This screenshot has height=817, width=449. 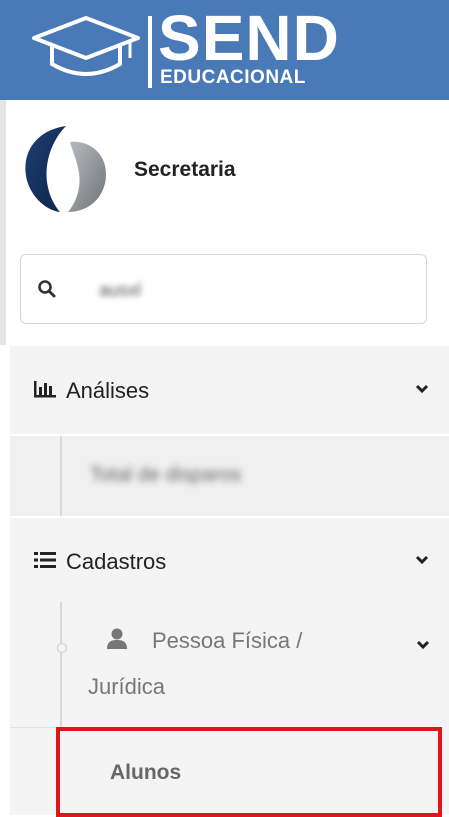 I want to click on sidebar-edge, so click(x=3, y=222).